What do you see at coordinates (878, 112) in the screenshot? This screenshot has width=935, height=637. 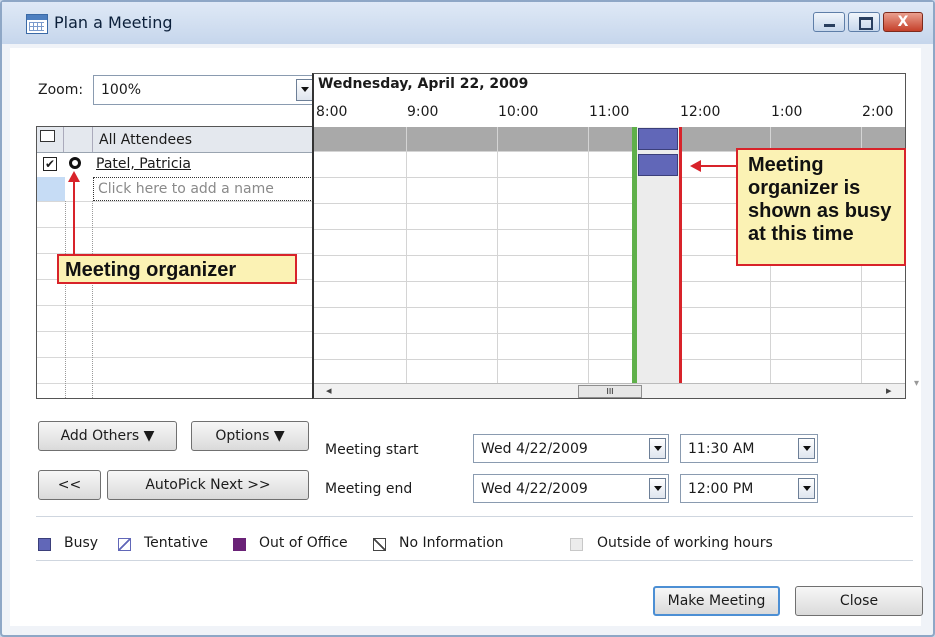 I see `hour-label: 2:00` at bounding box center [878, 112].